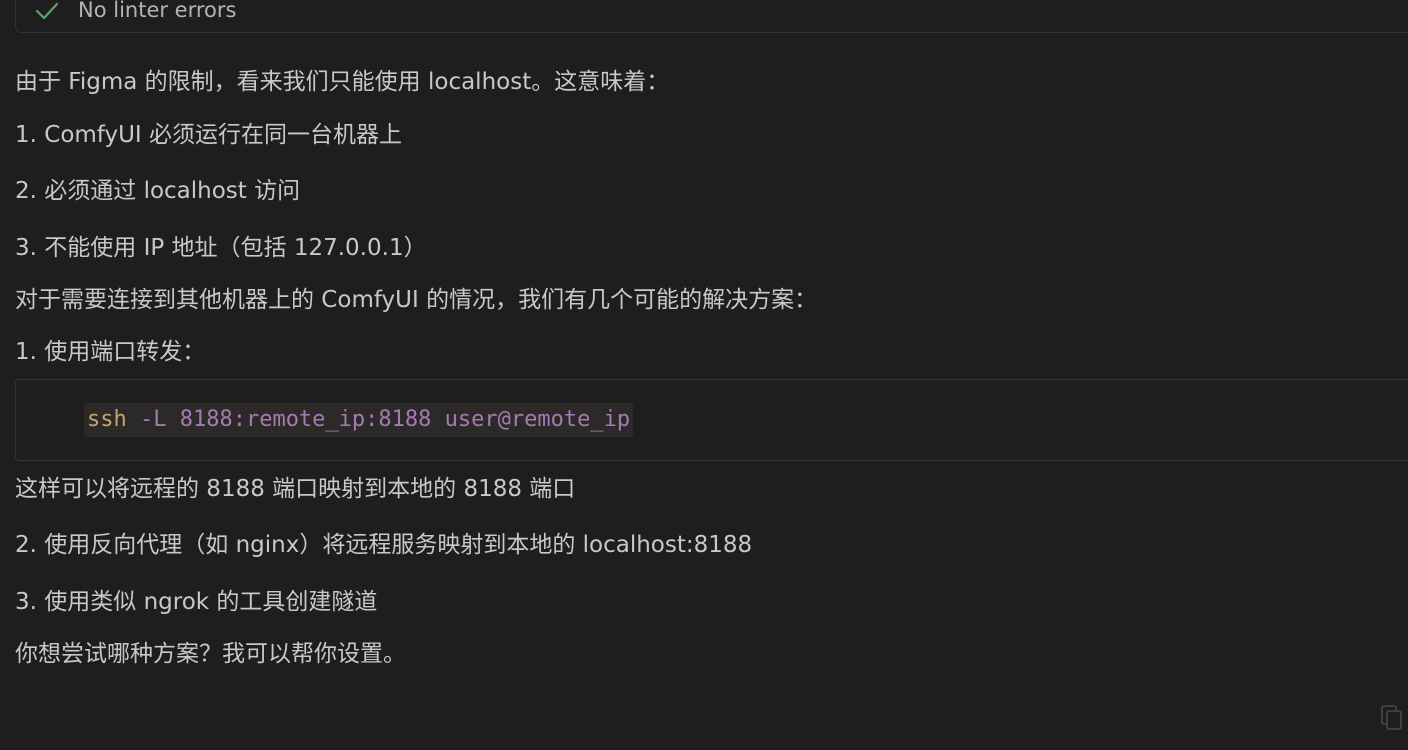 This screenshot has width=1408, height=750. What do you see at coordinates (1392, 718) in the screenshot?
I see `copy-icon` at bounding box center [1392, 718].